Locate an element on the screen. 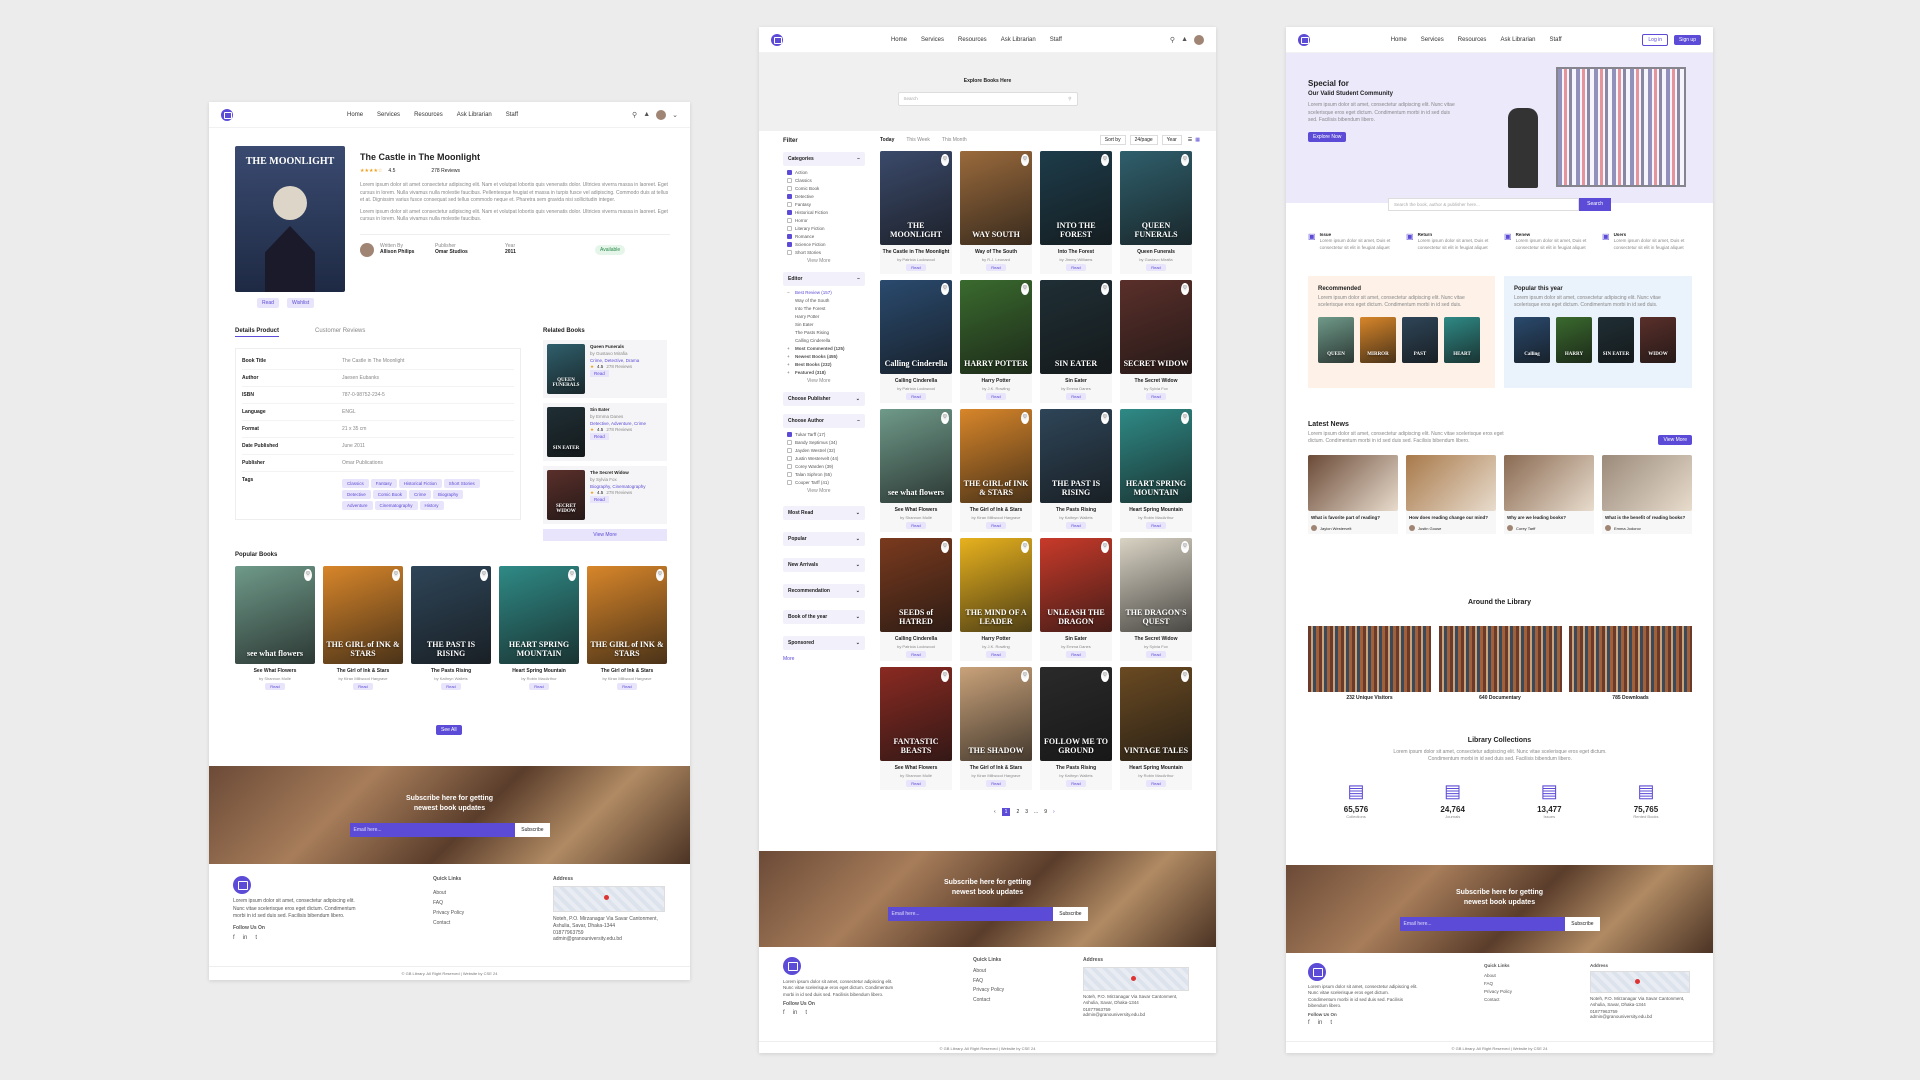 This screenshot has width=1920, height=1080. editor-item: − Best Review (157) is located at coordinates (824, 292).